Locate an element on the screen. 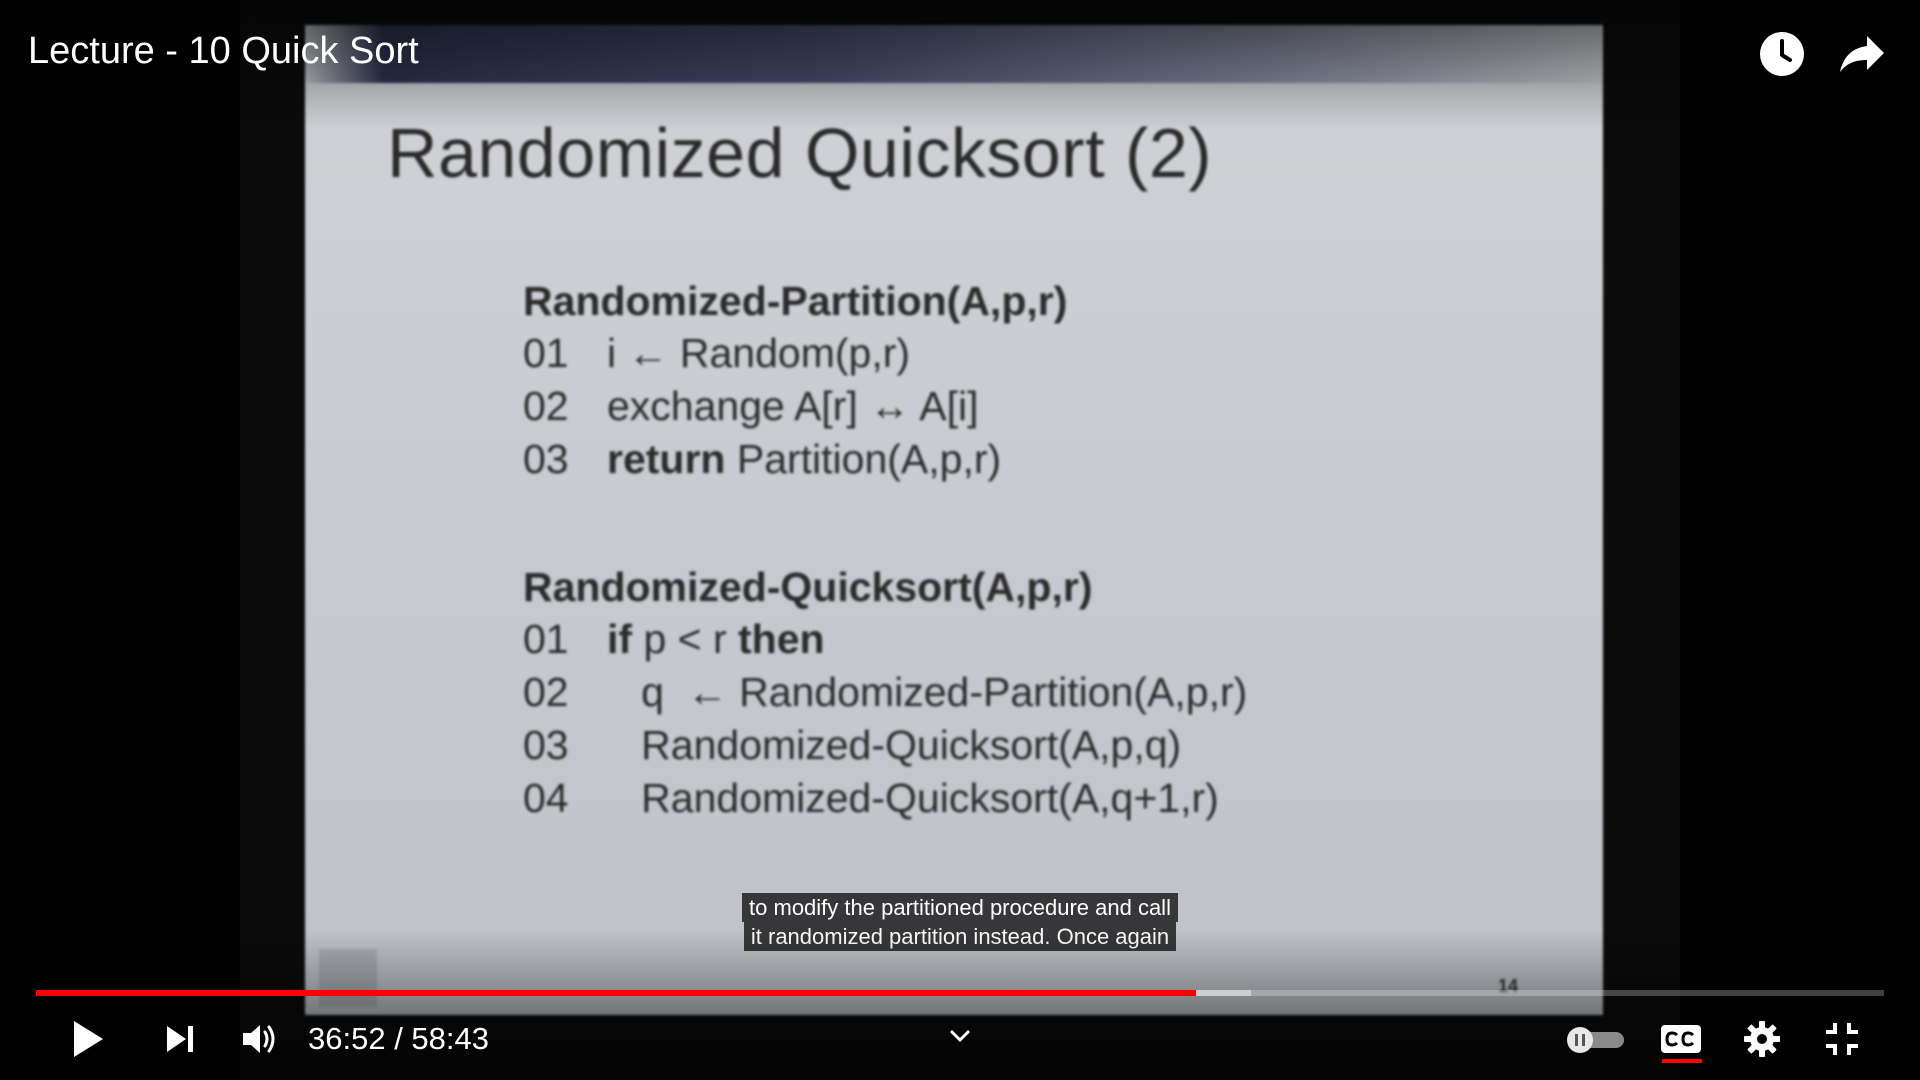 This screenshot has width=1920, height=1080. exit-fullscreen-icon is located at coordinates (1842, 1039).